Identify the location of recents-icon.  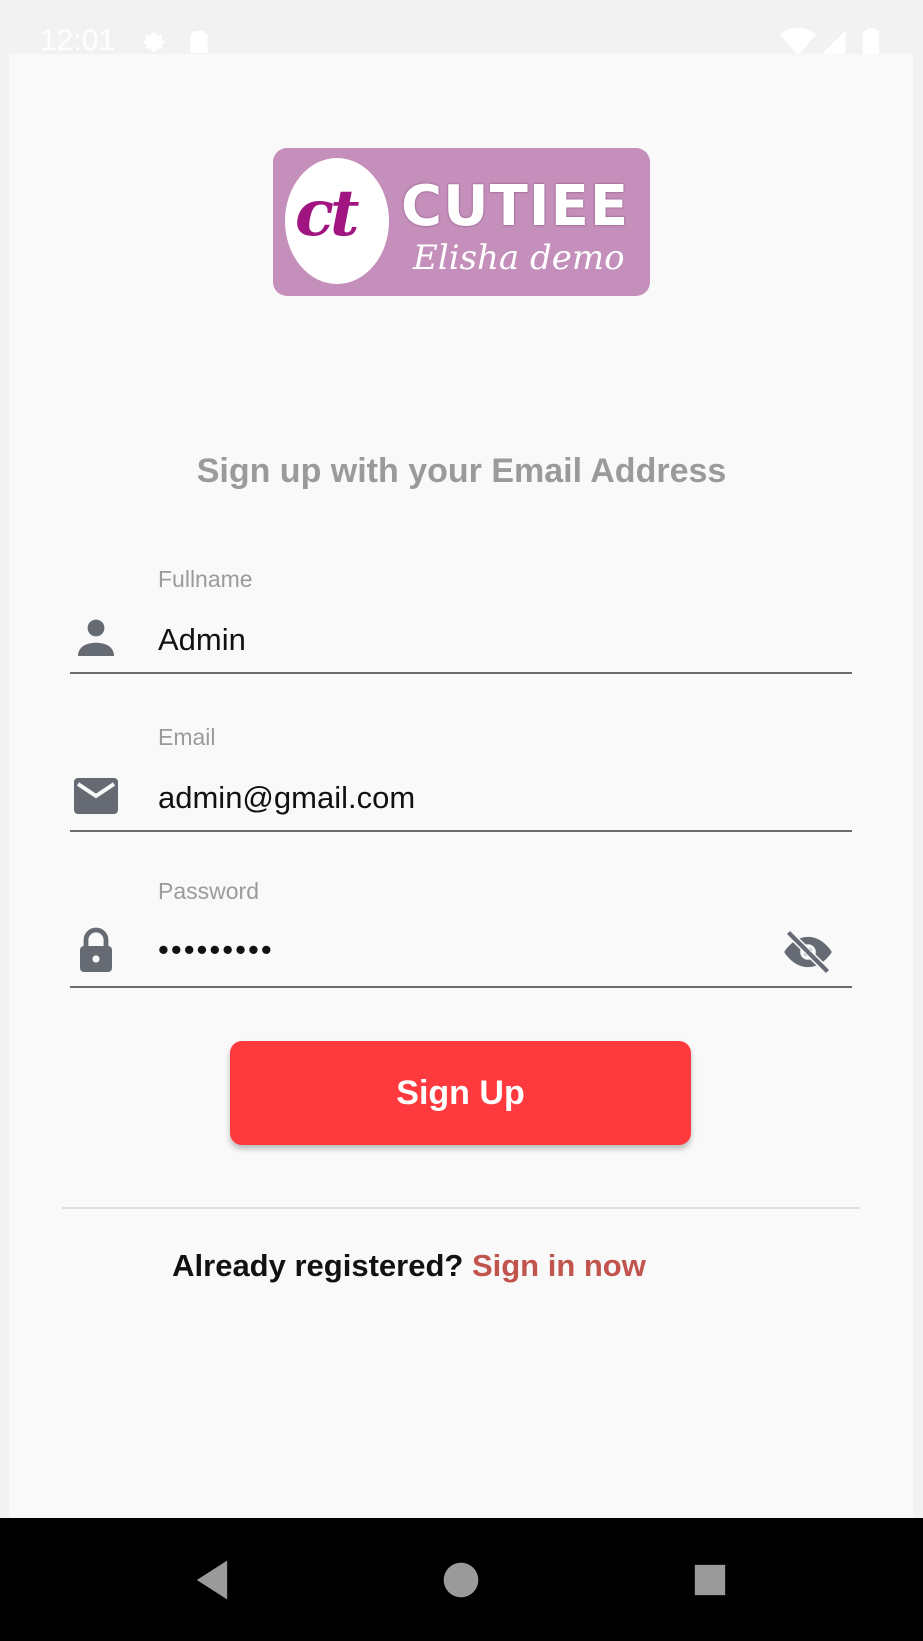
(710, 1580).